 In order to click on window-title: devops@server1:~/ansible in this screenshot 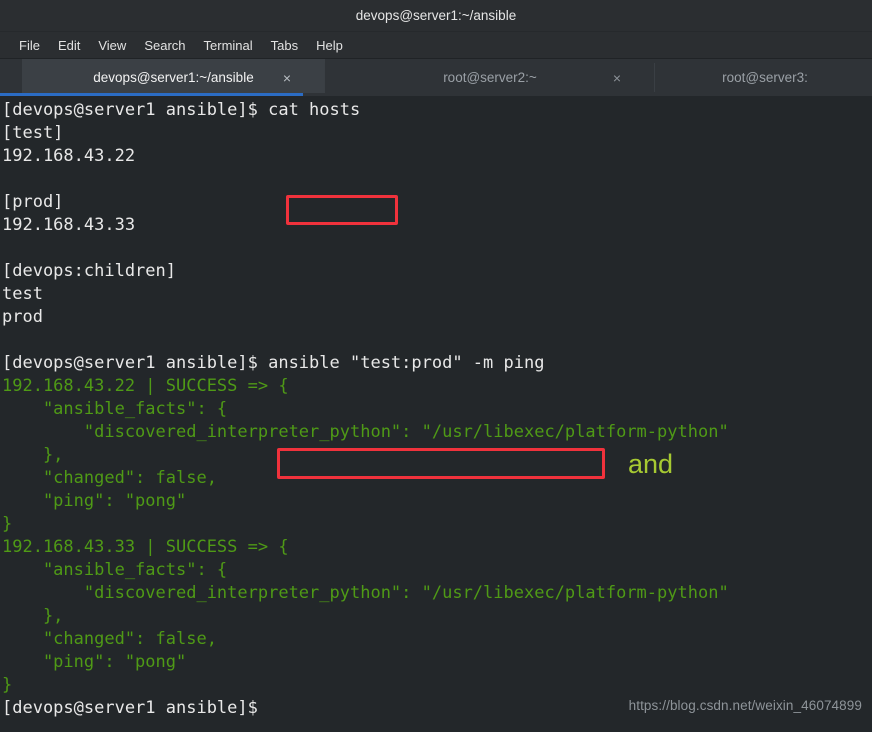, I will do `click(436, 15)`.